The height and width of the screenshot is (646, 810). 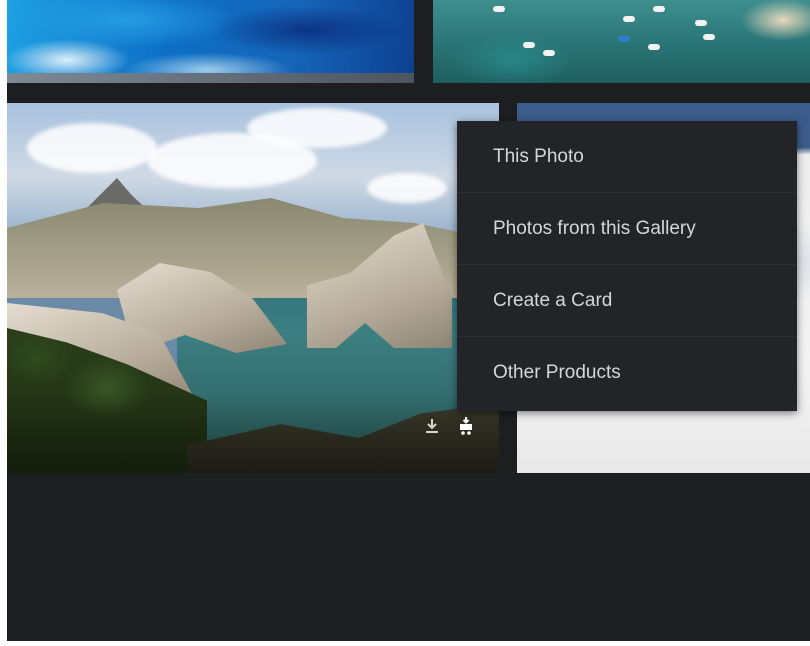 What do you see at coordinates (466, 426) in the screenshot?
I see `cart-icon` at bounding box center [466, 426].